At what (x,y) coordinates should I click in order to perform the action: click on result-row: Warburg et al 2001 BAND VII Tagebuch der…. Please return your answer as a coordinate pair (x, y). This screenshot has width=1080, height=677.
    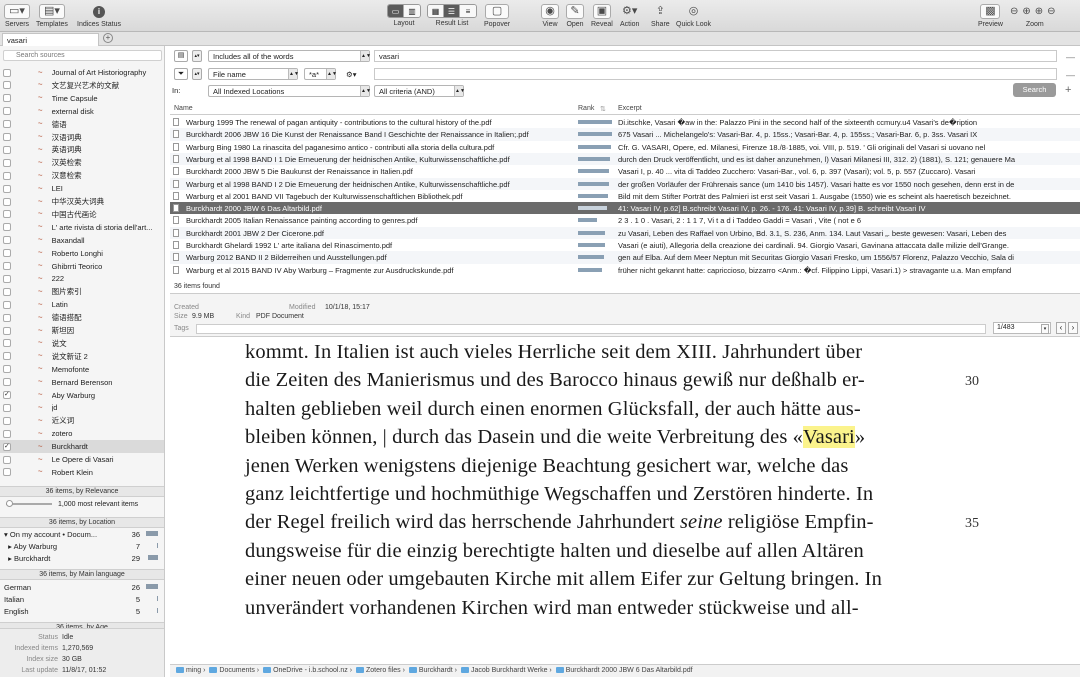
    Looking at the image, I should click on (625, 196).